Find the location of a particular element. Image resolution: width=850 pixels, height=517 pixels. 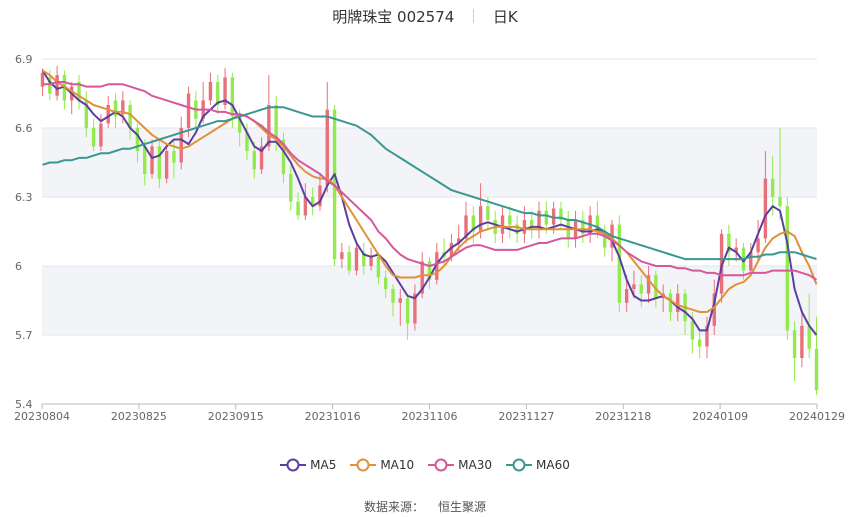

x-tick-label: 20231218 is located at coordinates (623, 416).